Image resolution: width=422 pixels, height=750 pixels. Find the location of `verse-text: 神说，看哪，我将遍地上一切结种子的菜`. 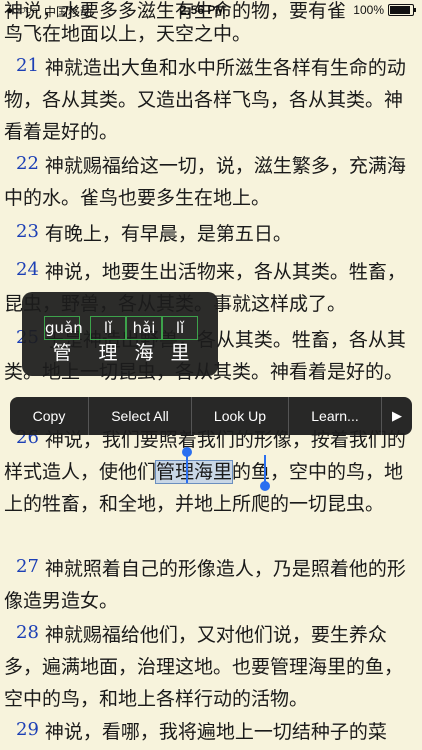

verse-text: 神说，看哪，我将遍地上一切结种子的菜 is located at coordinates (216, 732).